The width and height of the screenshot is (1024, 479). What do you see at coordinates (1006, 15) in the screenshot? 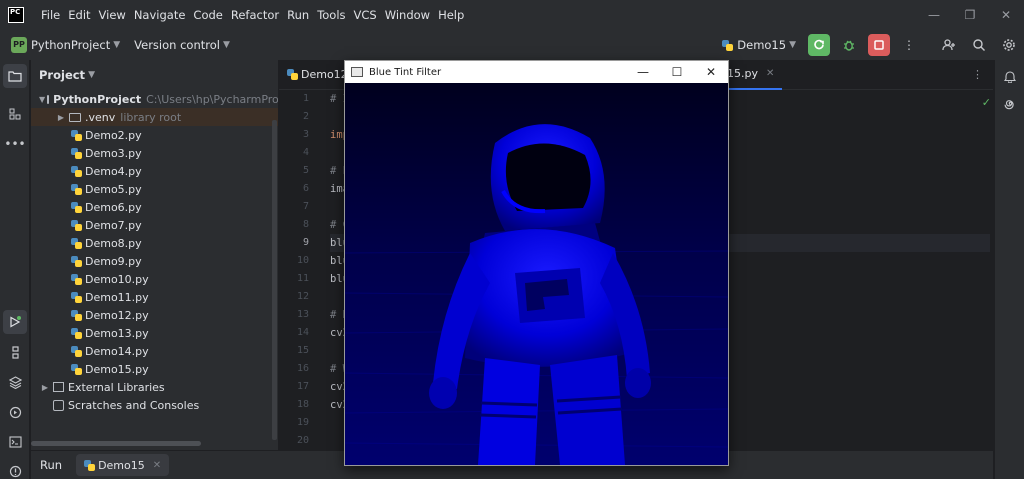
I see `close-button: ✕` at bounding box center [1006, 15].